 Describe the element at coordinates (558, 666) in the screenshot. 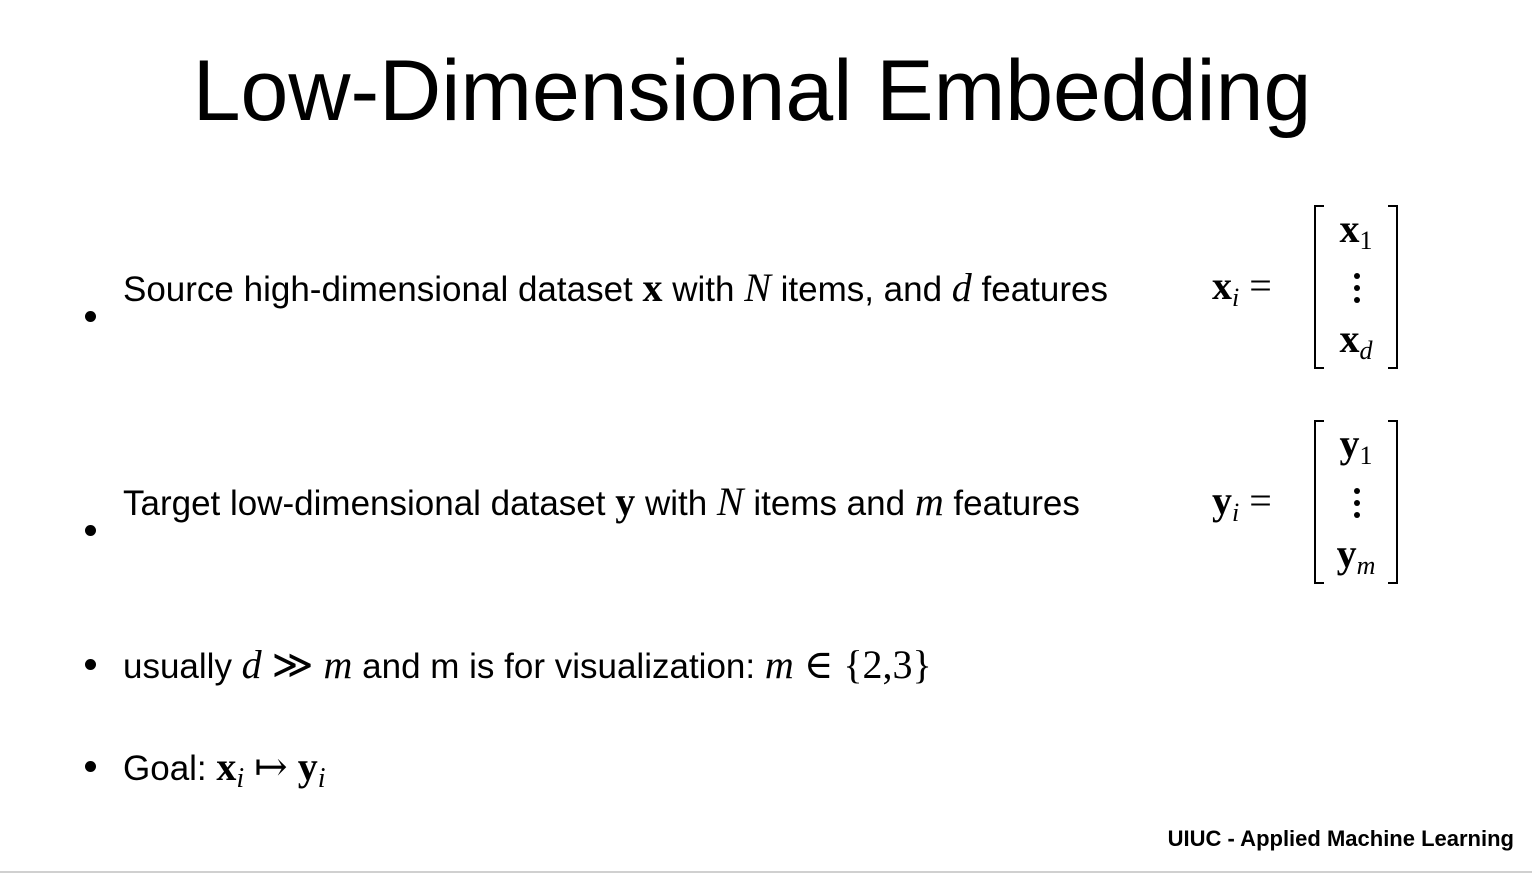

I see `text: and m is for visualization:` at that location.